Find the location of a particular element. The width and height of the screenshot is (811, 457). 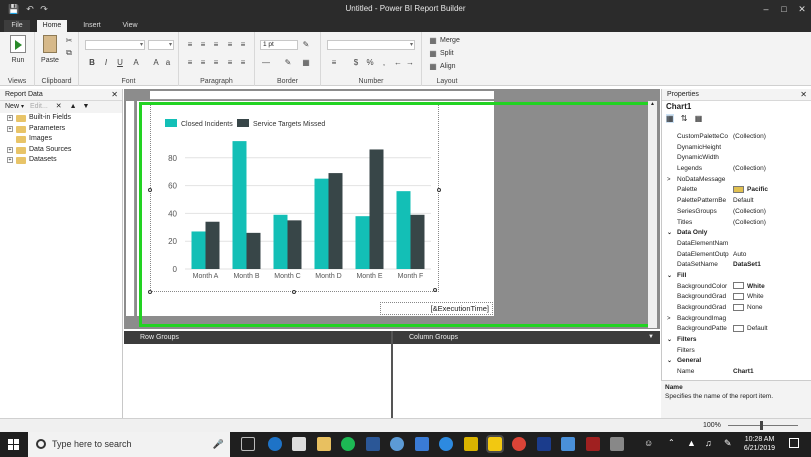

property-row: DynamicWidth is located at coordinates (732, 158).